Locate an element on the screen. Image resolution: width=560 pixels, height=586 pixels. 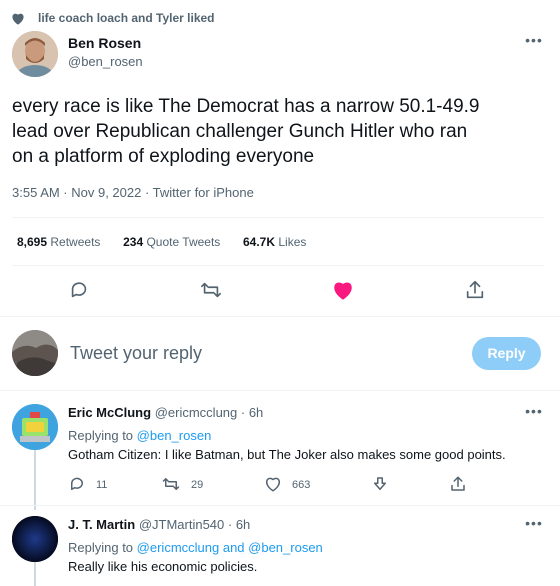
reply-text: Really like his economic policies. is located at coordinates (163, 566).